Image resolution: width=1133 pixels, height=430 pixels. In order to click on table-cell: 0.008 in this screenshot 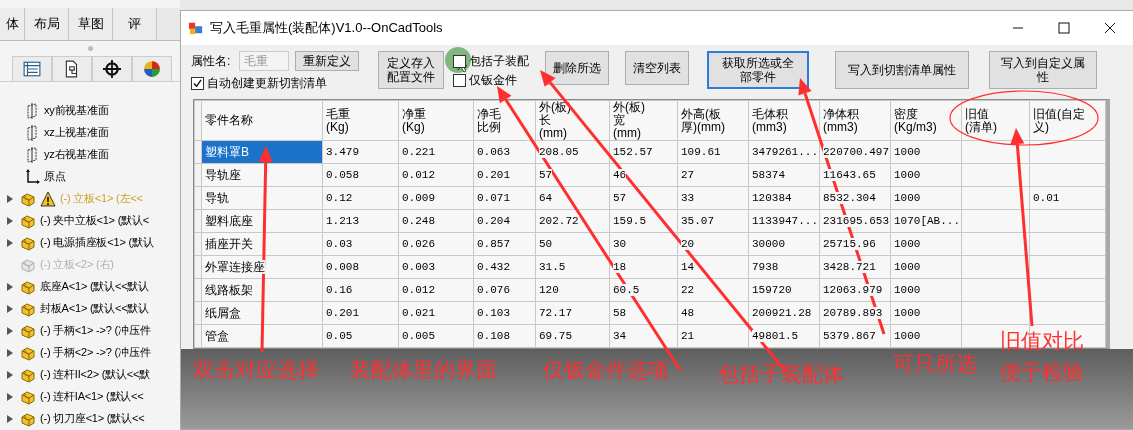, I will do `click(360, 267)`.